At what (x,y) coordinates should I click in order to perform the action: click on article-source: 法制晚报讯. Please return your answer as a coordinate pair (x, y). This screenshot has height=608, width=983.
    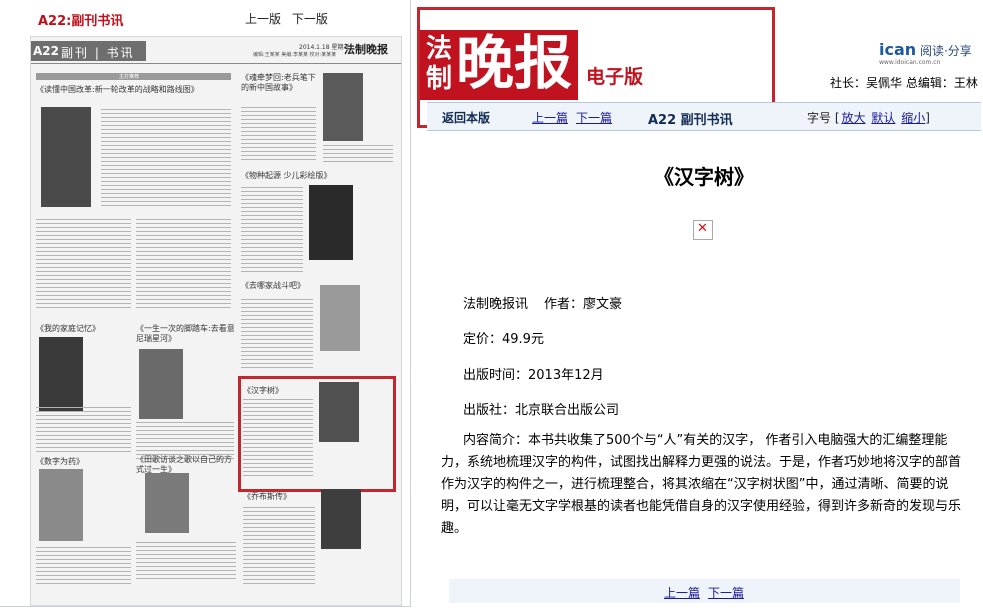
    Looking at the image, I should click on (496, 304).